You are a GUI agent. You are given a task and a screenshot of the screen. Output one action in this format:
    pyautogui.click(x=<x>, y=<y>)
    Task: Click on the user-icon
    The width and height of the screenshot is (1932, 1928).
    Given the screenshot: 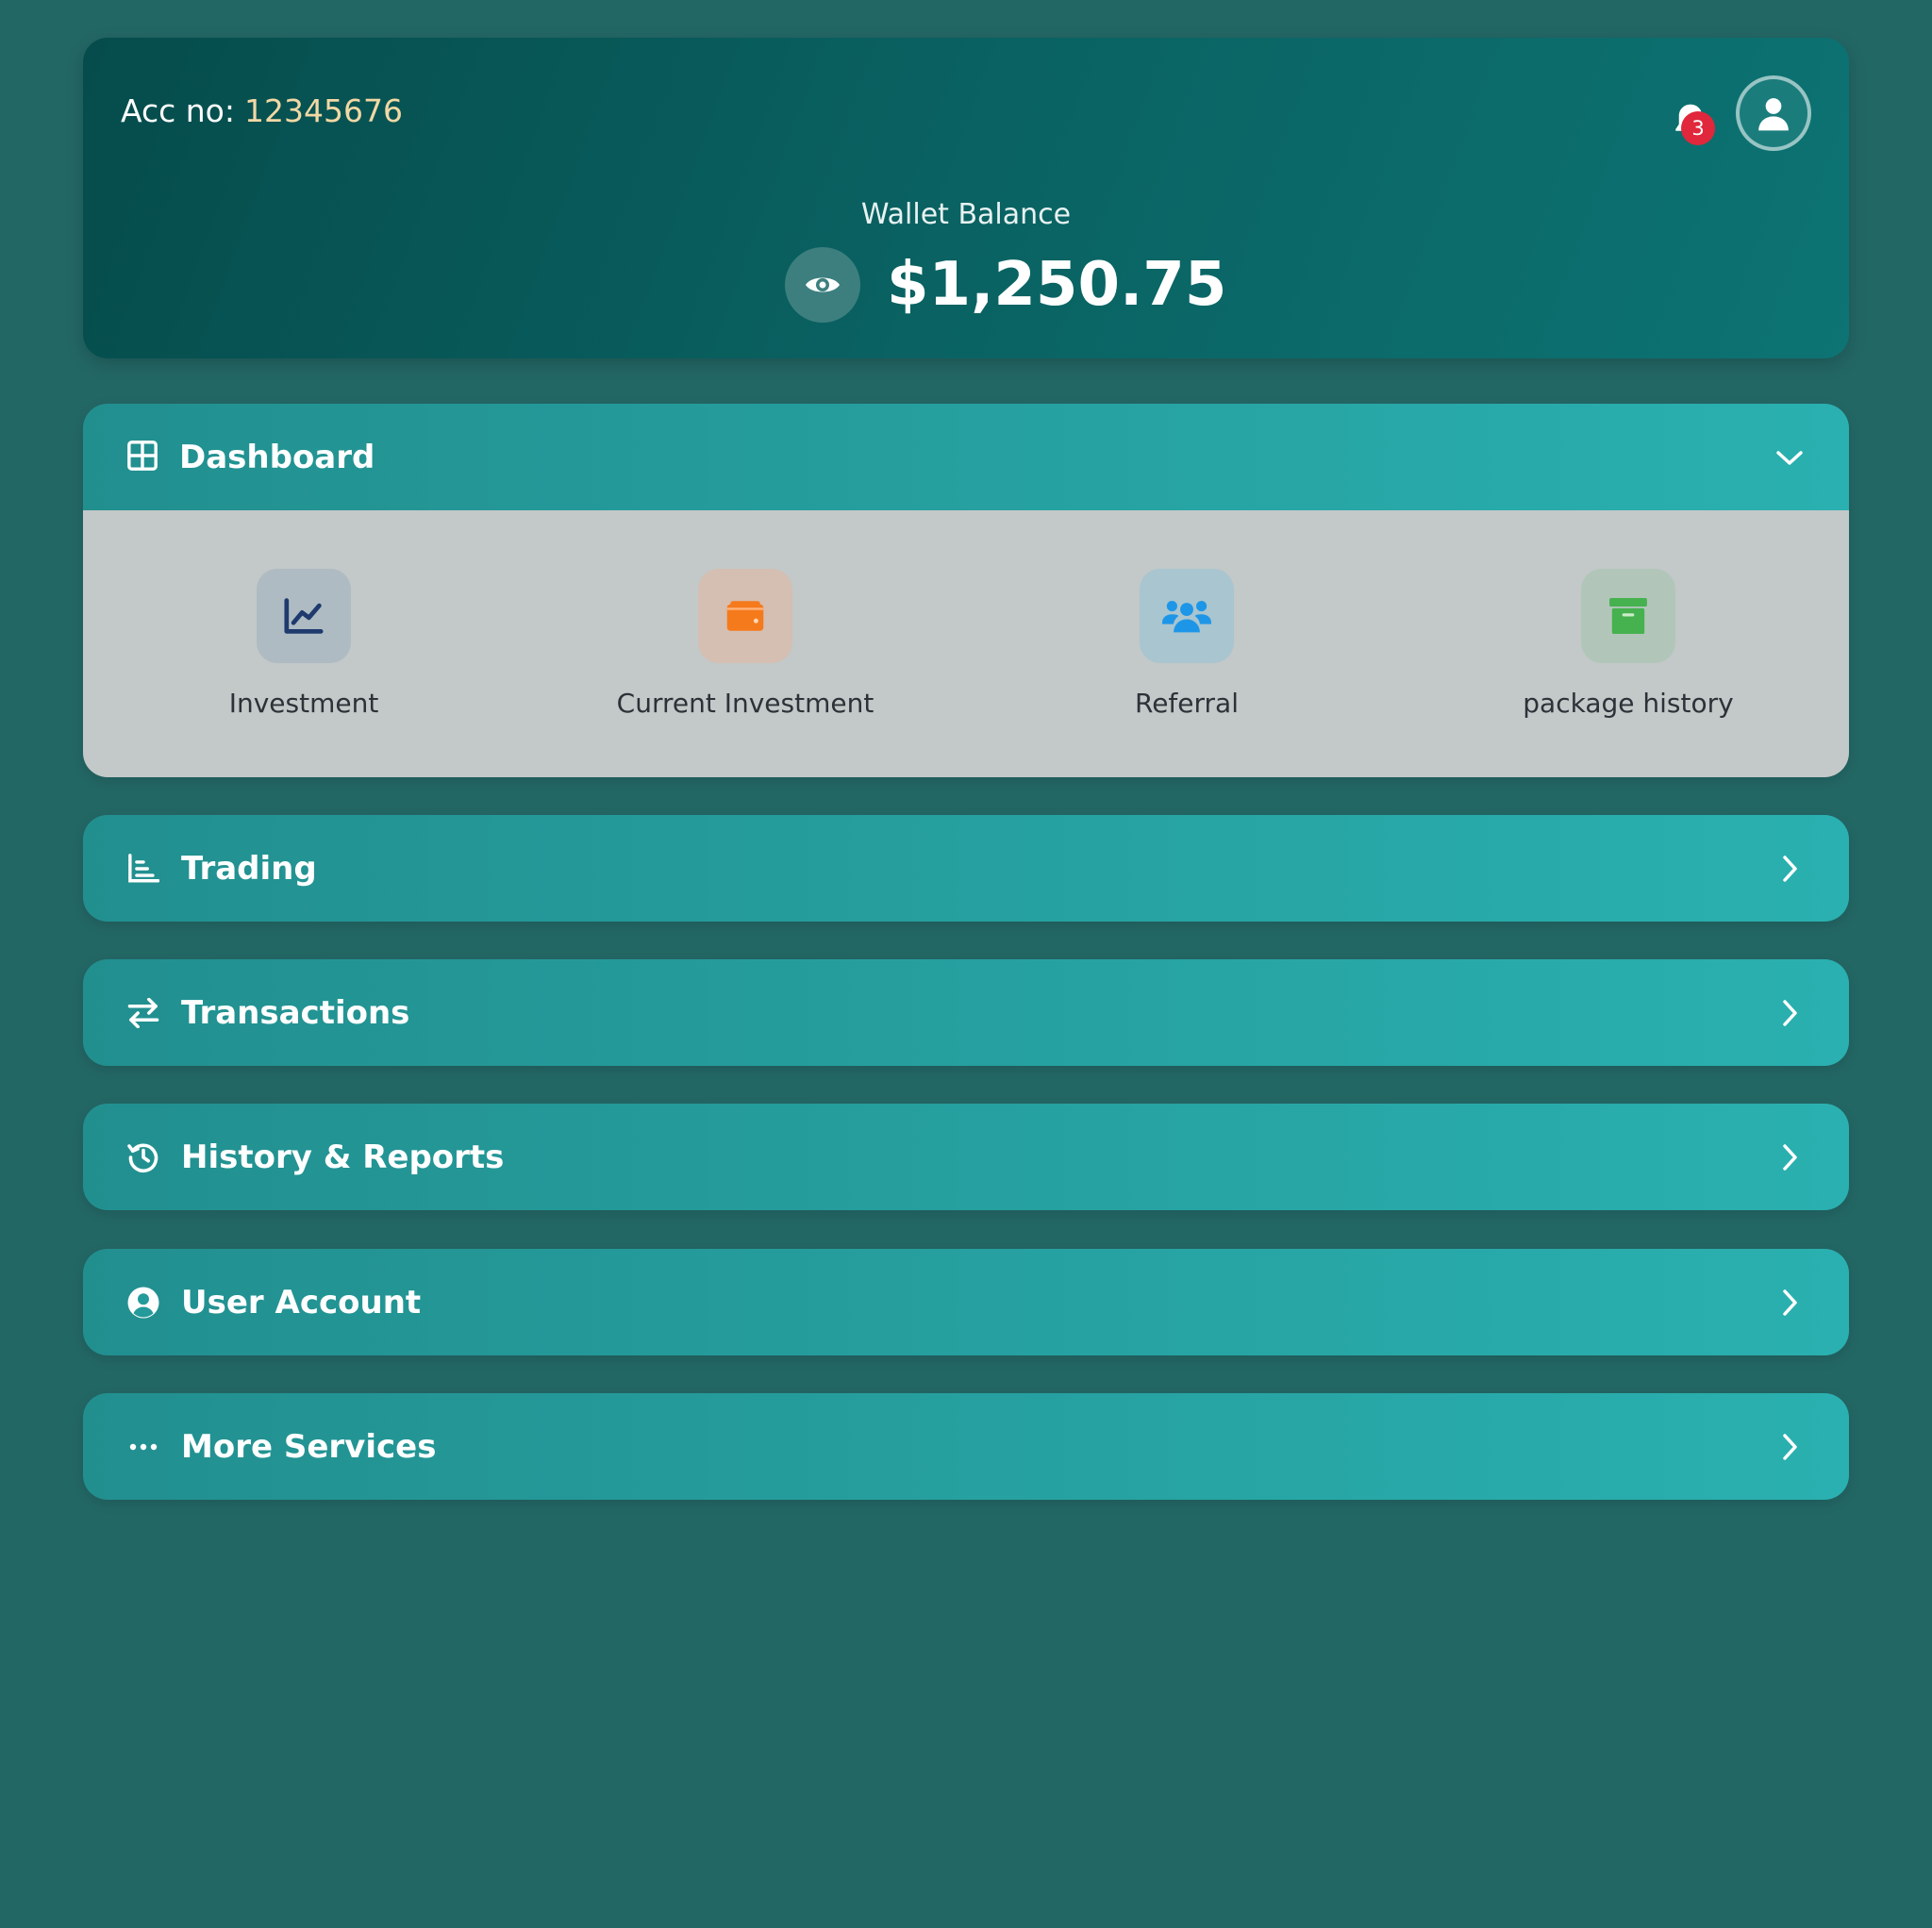 What is the action you would take?
    pyautogui.click(x=1773, y=114)
    